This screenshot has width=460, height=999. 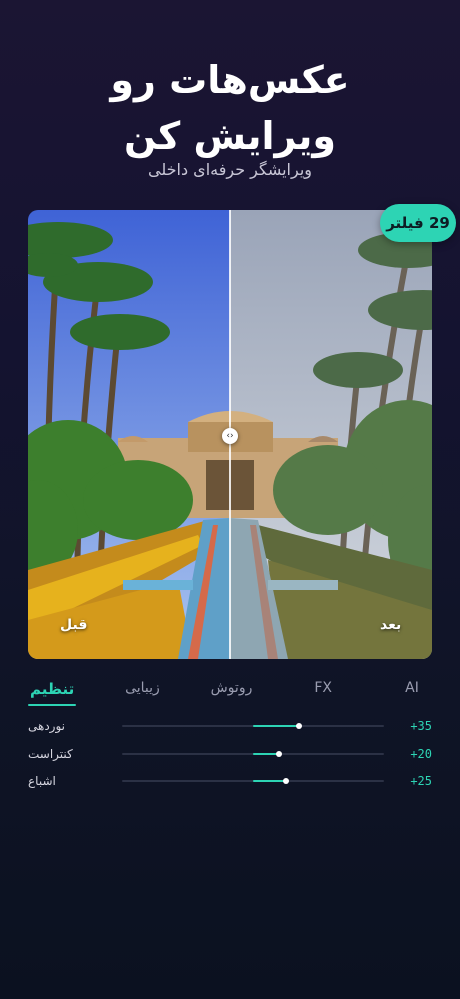 What do you see at coordinates (230, 726) in the screenshot?
I see `slider-exposure: نوردهی +35` at bounding box center [230, 726].